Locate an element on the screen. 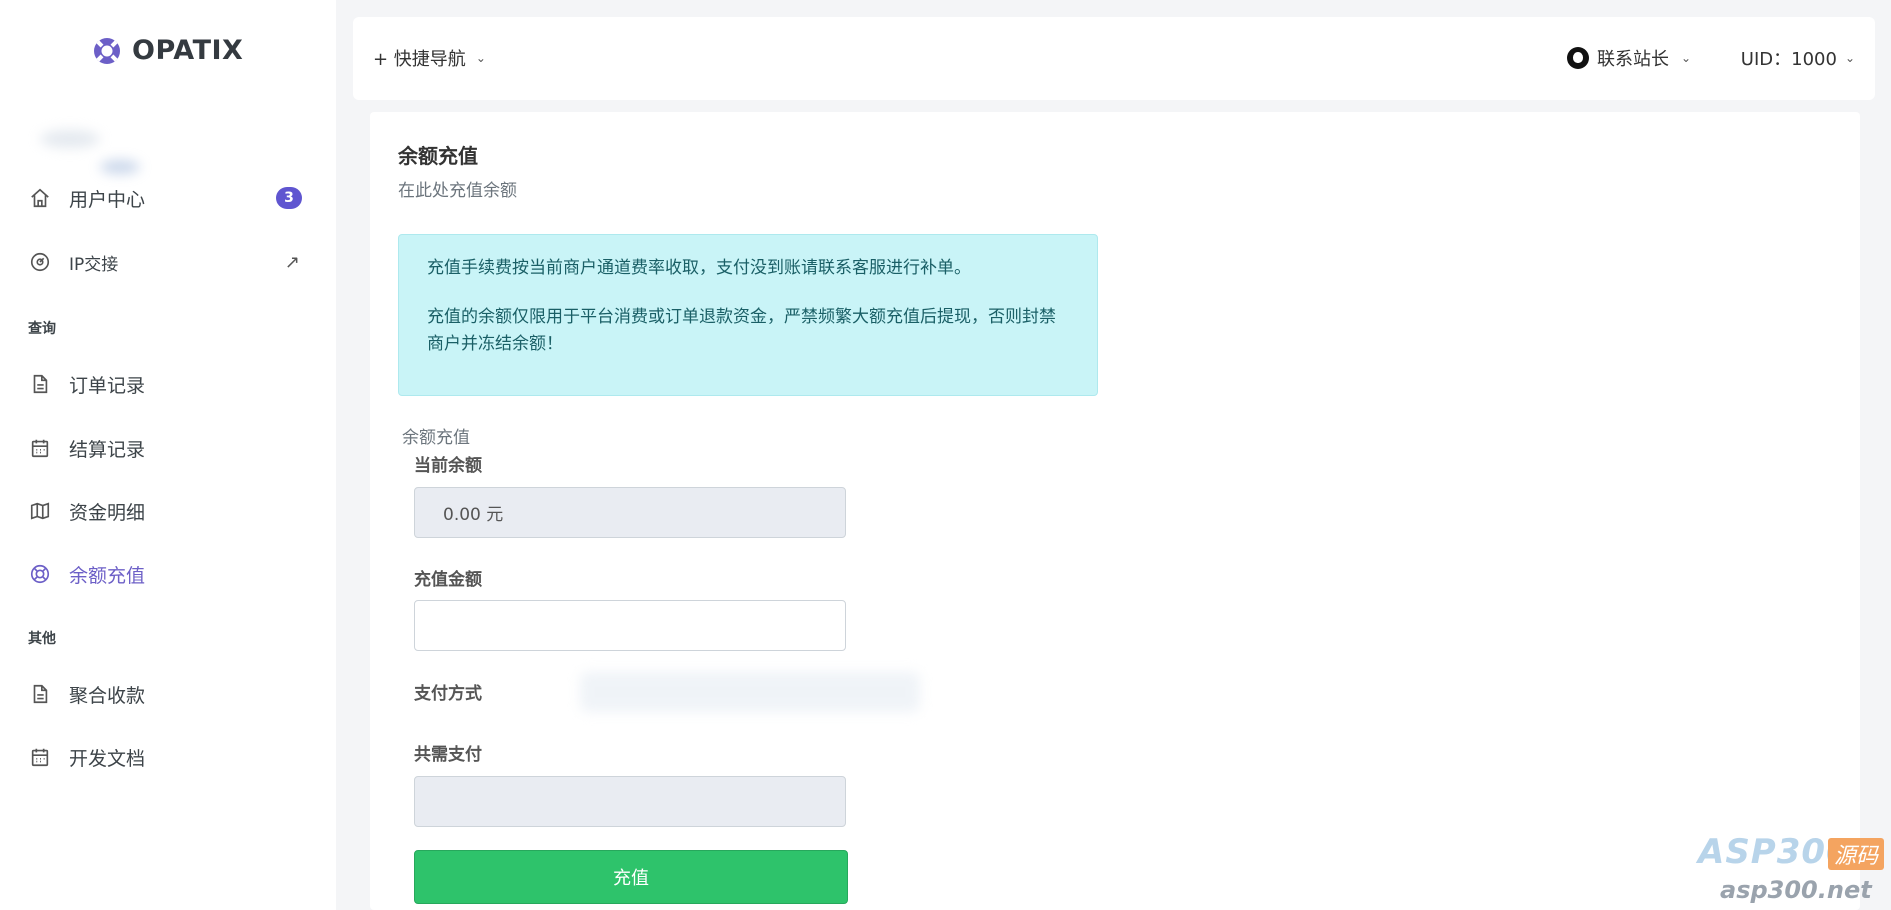 This screenshot has height=910, width=1891. sidebar-item-label: 开发文档 is located at coordinates (107, 758).